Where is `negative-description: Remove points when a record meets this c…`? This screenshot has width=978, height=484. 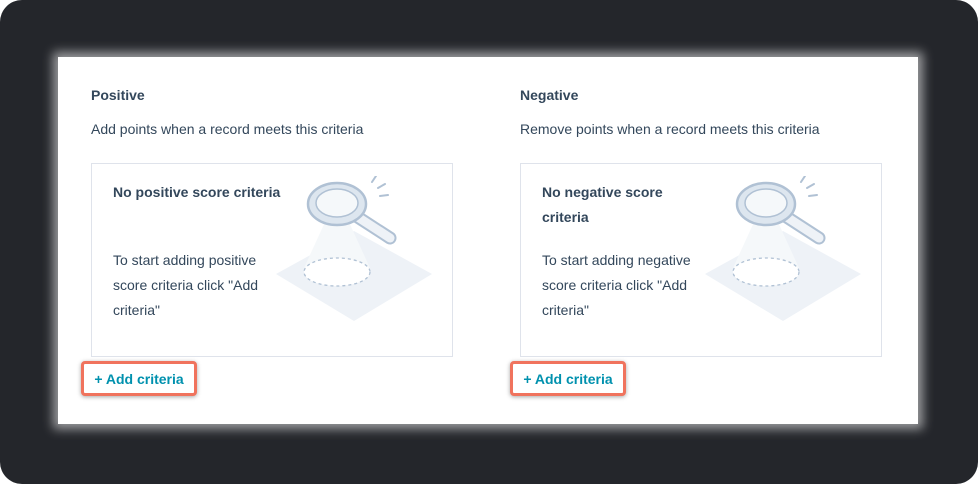
negative-description: Remove points when a record meets this c… is located at coordinates (670, 129).